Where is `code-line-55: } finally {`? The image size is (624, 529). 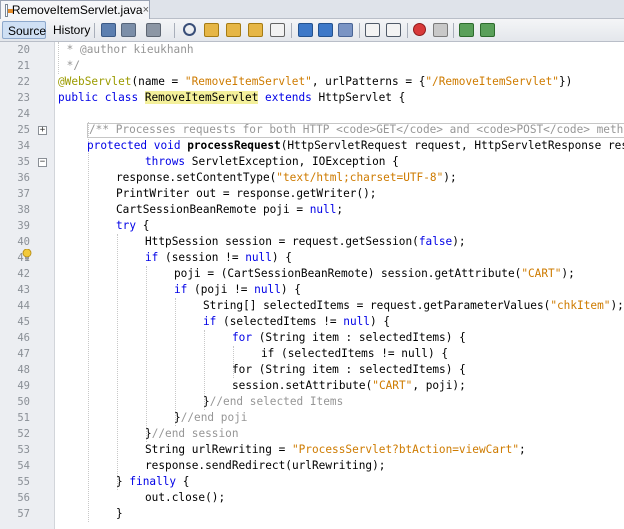
code-line-55: } finally { is located at coordinates (153, 481).